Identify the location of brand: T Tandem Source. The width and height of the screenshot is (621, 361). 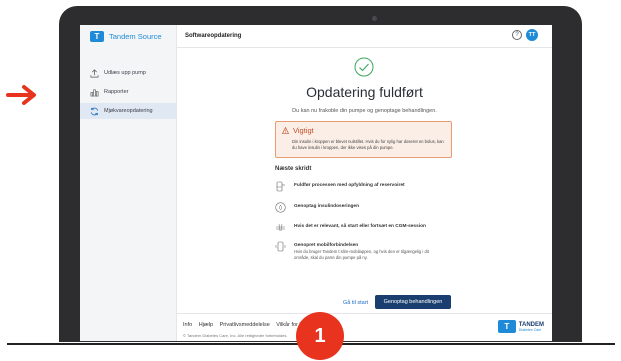
(128, 36).